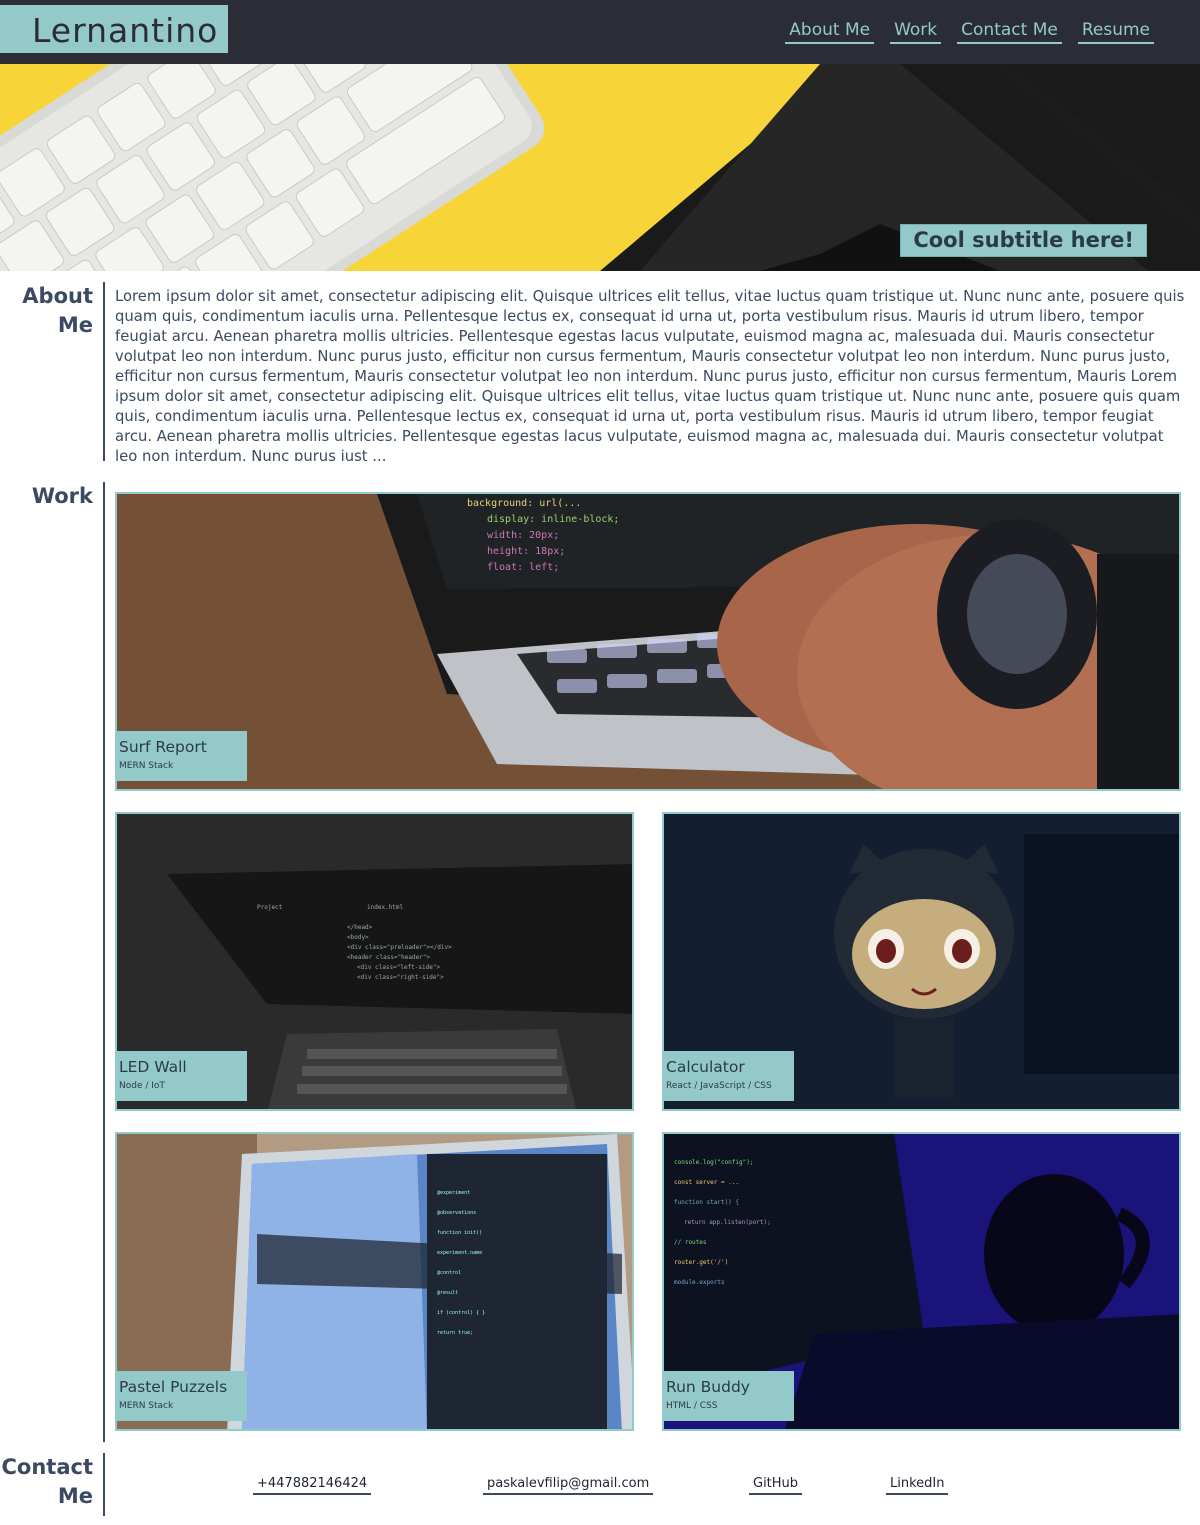 The image size is (1200, 1525). I want to click on svg-text: function start() {, so click(706, 1202).